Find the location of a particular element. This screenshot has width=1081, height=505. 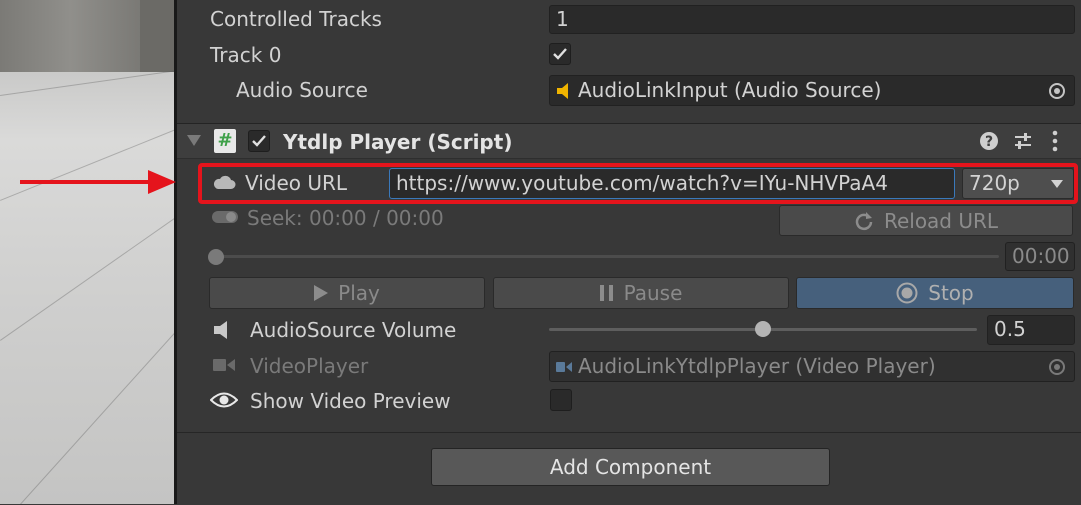

video-camera-icon is located at coordinates (224, 365).